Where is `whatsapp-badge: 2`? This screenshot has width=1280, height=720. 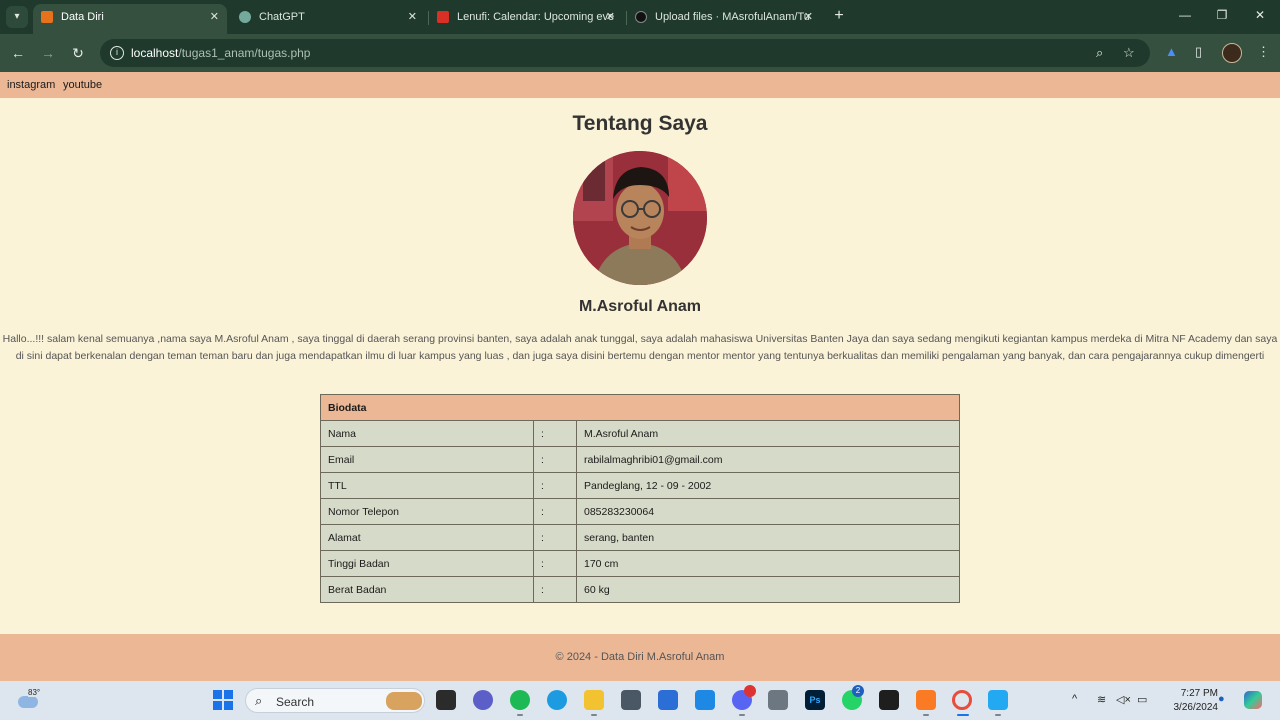
whatsapp-badge: 2 is located at coordinates (858, 691).